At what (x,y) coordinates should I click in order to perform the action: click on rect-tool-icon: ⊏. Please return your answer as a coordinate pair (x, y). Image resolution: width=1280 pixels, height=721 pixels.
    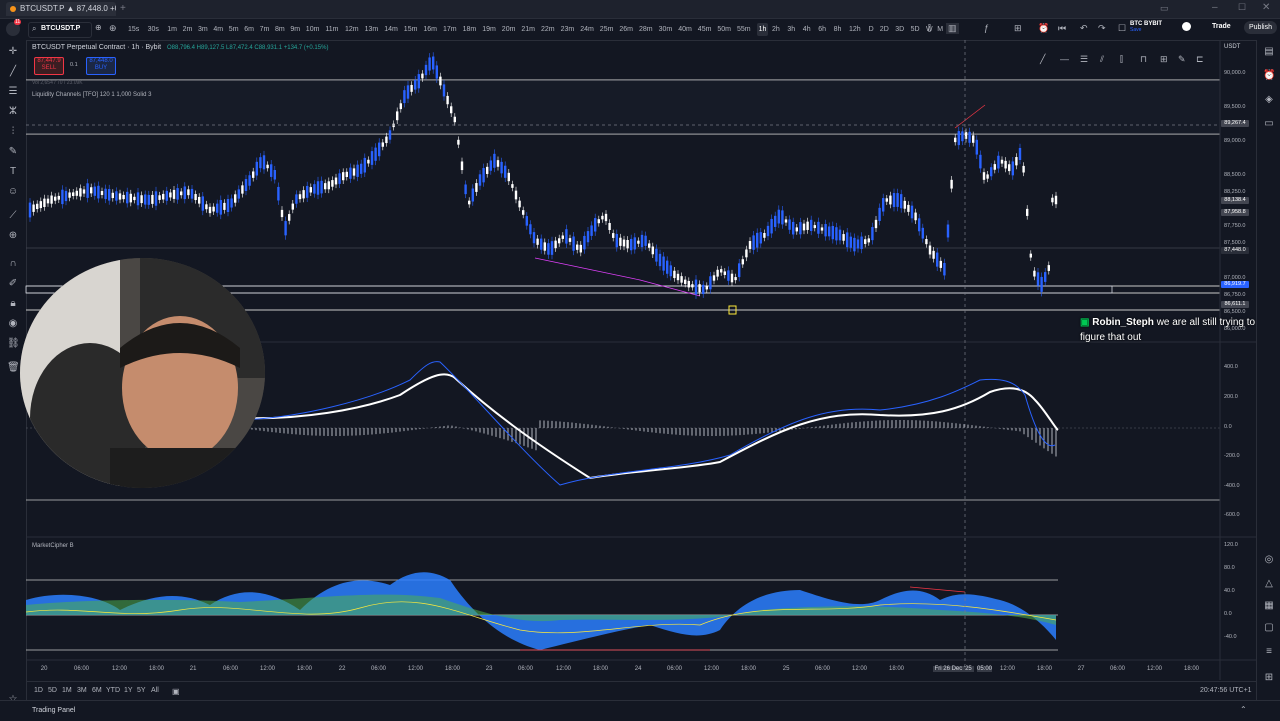
    Looking at the image, I should click on (1200, 59).